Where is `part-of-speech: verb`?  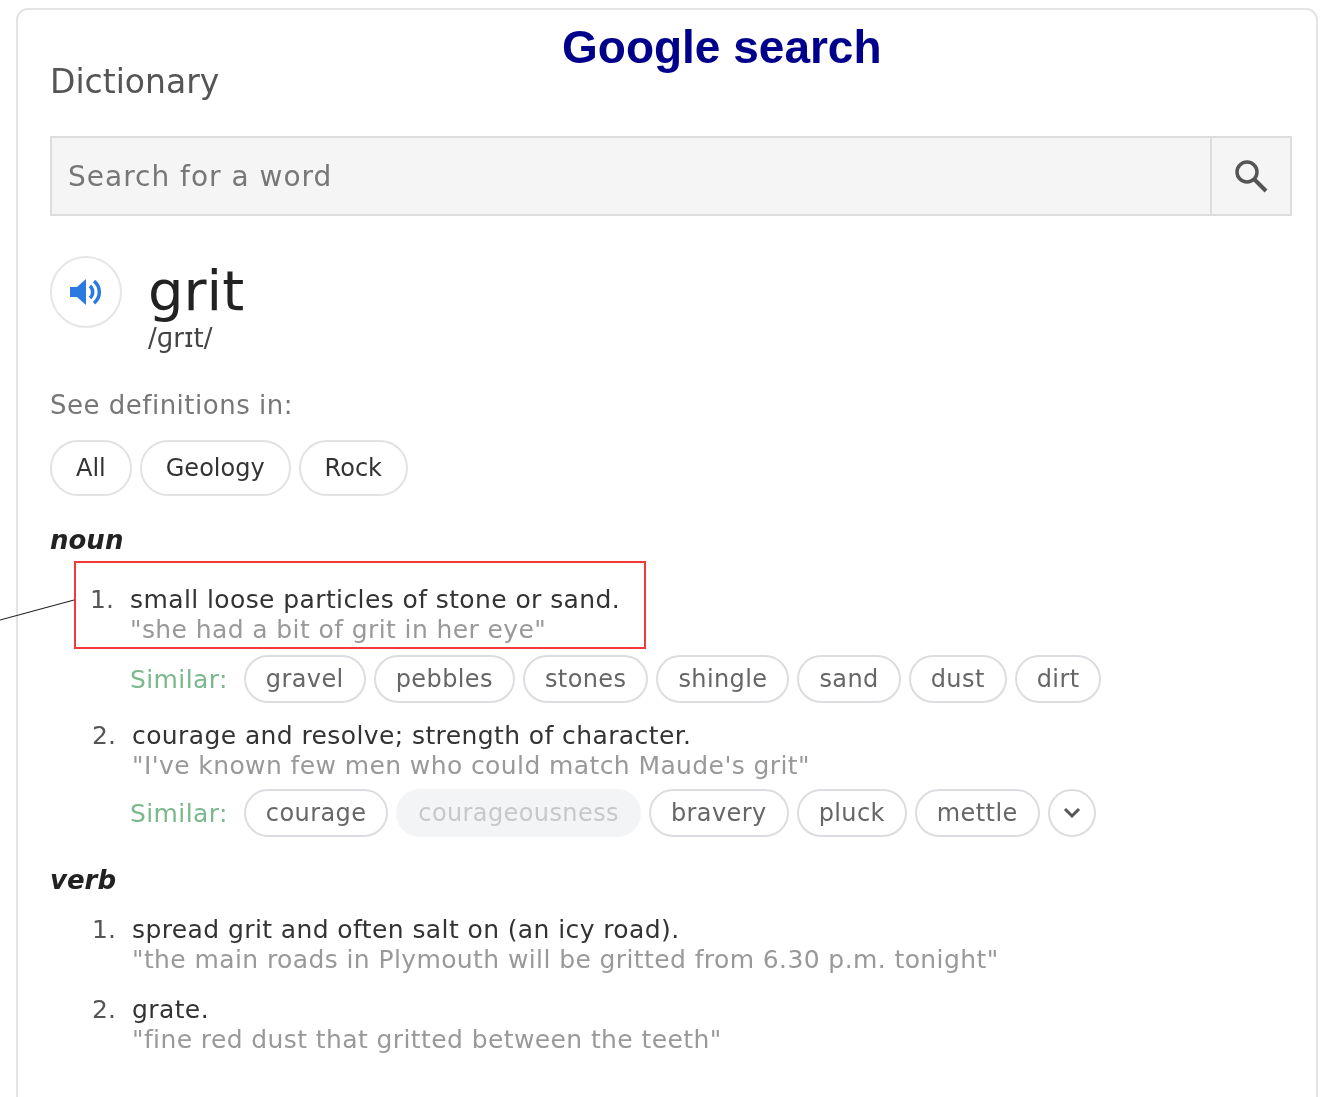
part-of-speech: verb is located at coordinates (83, 880).